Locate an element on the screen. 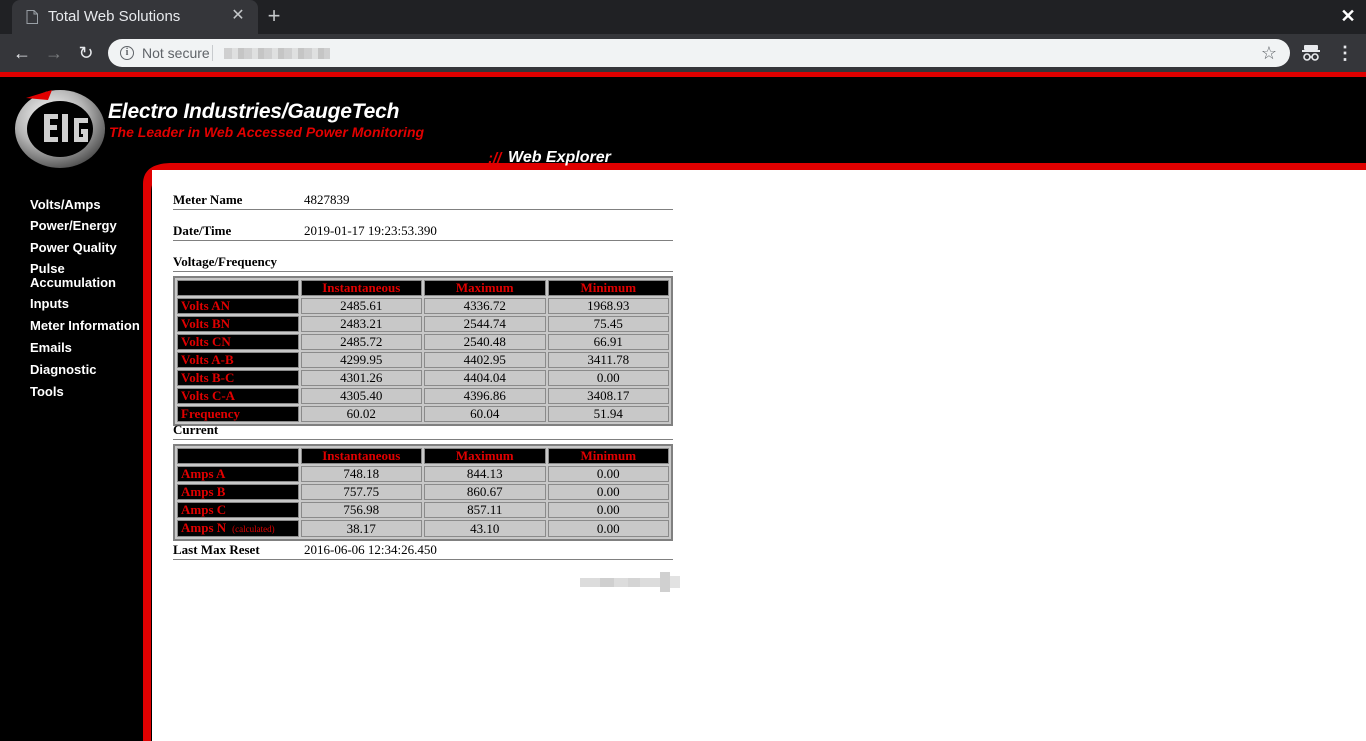  row-label: Amps C is located at coordinates (238, 510).